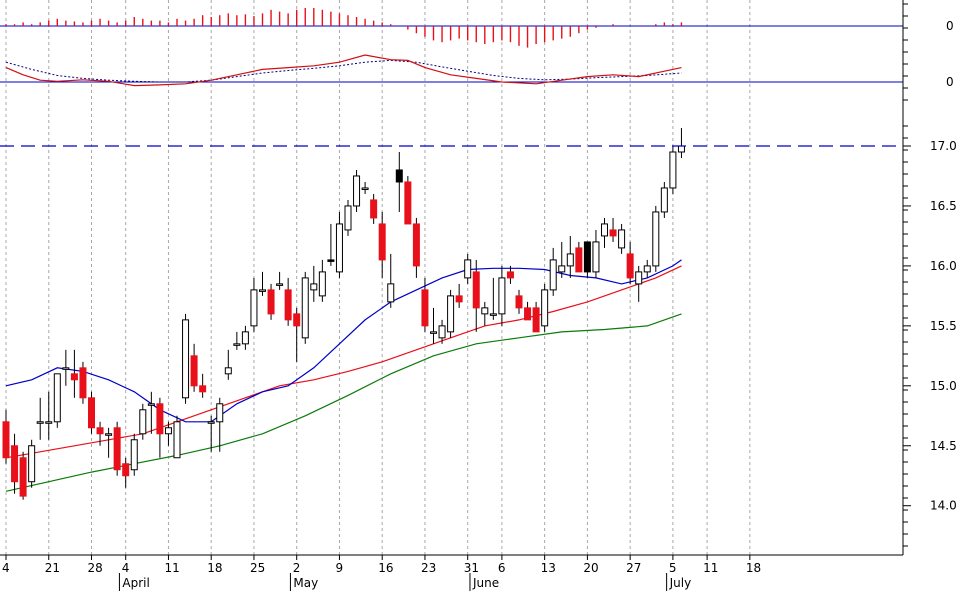 This screenshot has height=591, width=959. I want to click on month-label: April, so click(135, 583).